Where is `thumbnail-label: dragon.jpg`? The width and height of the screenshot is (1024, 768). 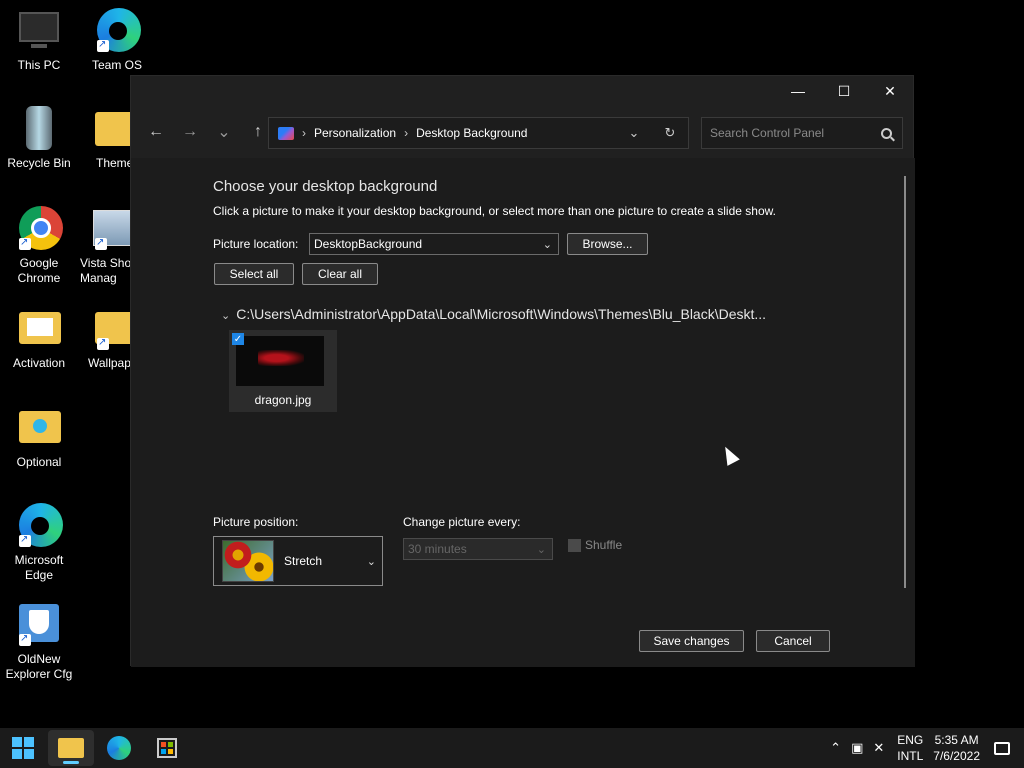 thumbnail-label: dragon.jpg is located at coordinates (283, 400).